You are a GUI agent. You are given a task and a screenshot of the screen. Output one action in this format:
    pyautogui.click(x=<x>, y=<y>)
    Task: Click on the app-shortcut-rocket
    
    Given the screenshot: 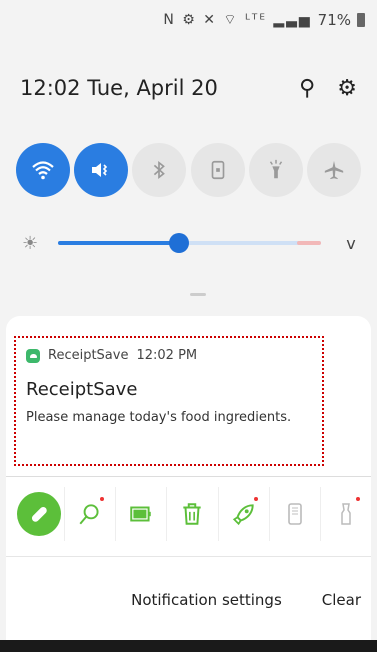 What is the action you would take?
    pyautogui.click(x=244, y=514)
    